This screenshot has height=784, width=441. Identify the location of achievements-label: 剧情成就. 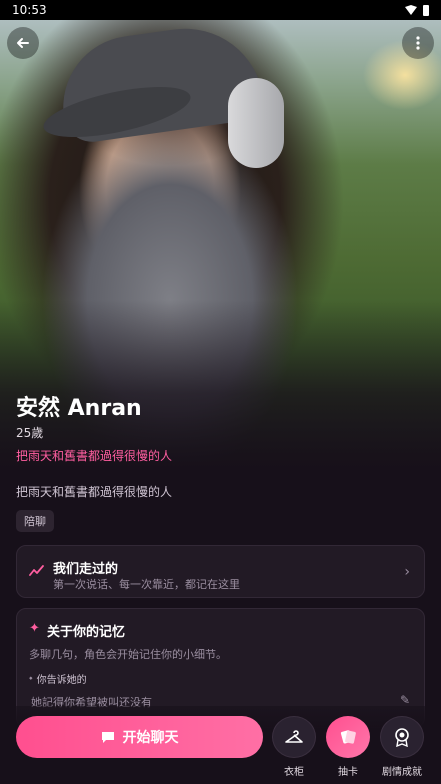
(402, 772).